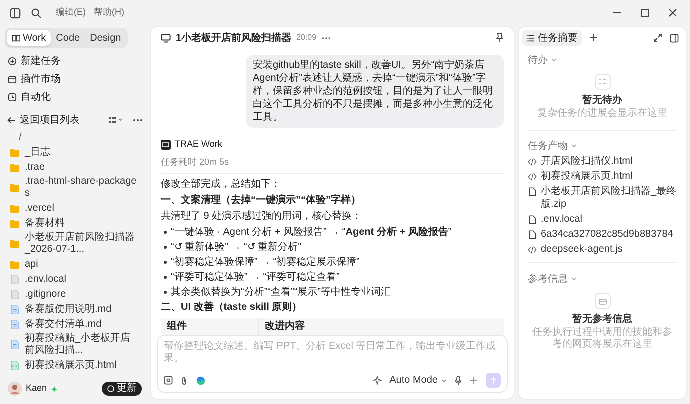 This screenshot has width=690, height=404. What do you see at coordinates (12, 61) in the screenshot?
I see `plus-circle-icon` at bounding box center [12, 61].